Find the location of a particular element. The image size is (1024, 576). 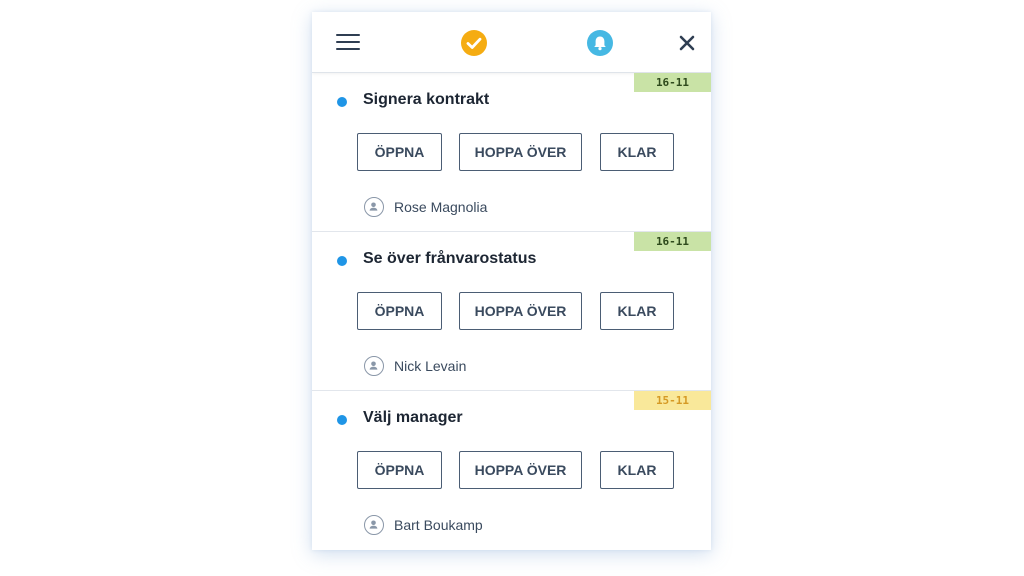

assignee: Nick Levain is located at coordinates (415, 366).